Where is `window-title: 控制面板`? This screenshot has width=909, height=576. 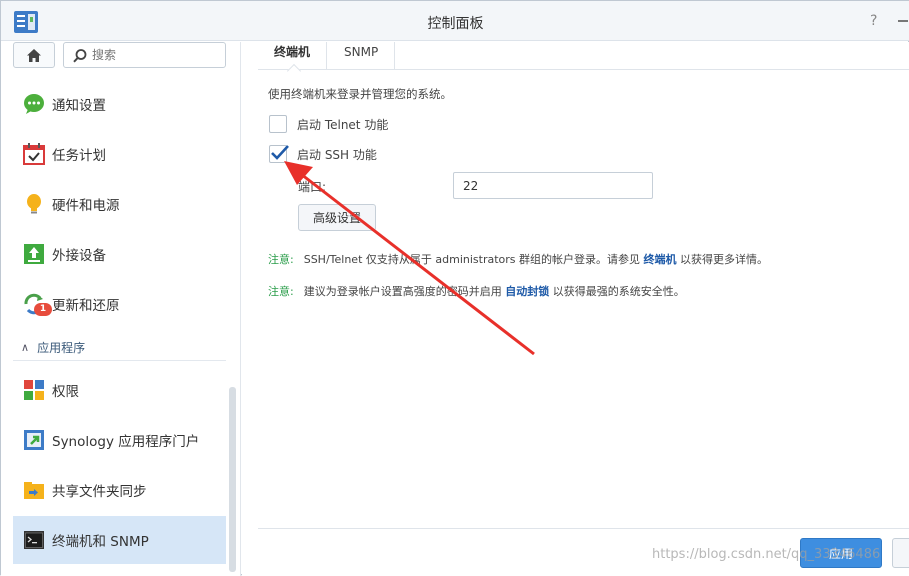
window-title: 控制面板 is located at coordinates (455, 24).